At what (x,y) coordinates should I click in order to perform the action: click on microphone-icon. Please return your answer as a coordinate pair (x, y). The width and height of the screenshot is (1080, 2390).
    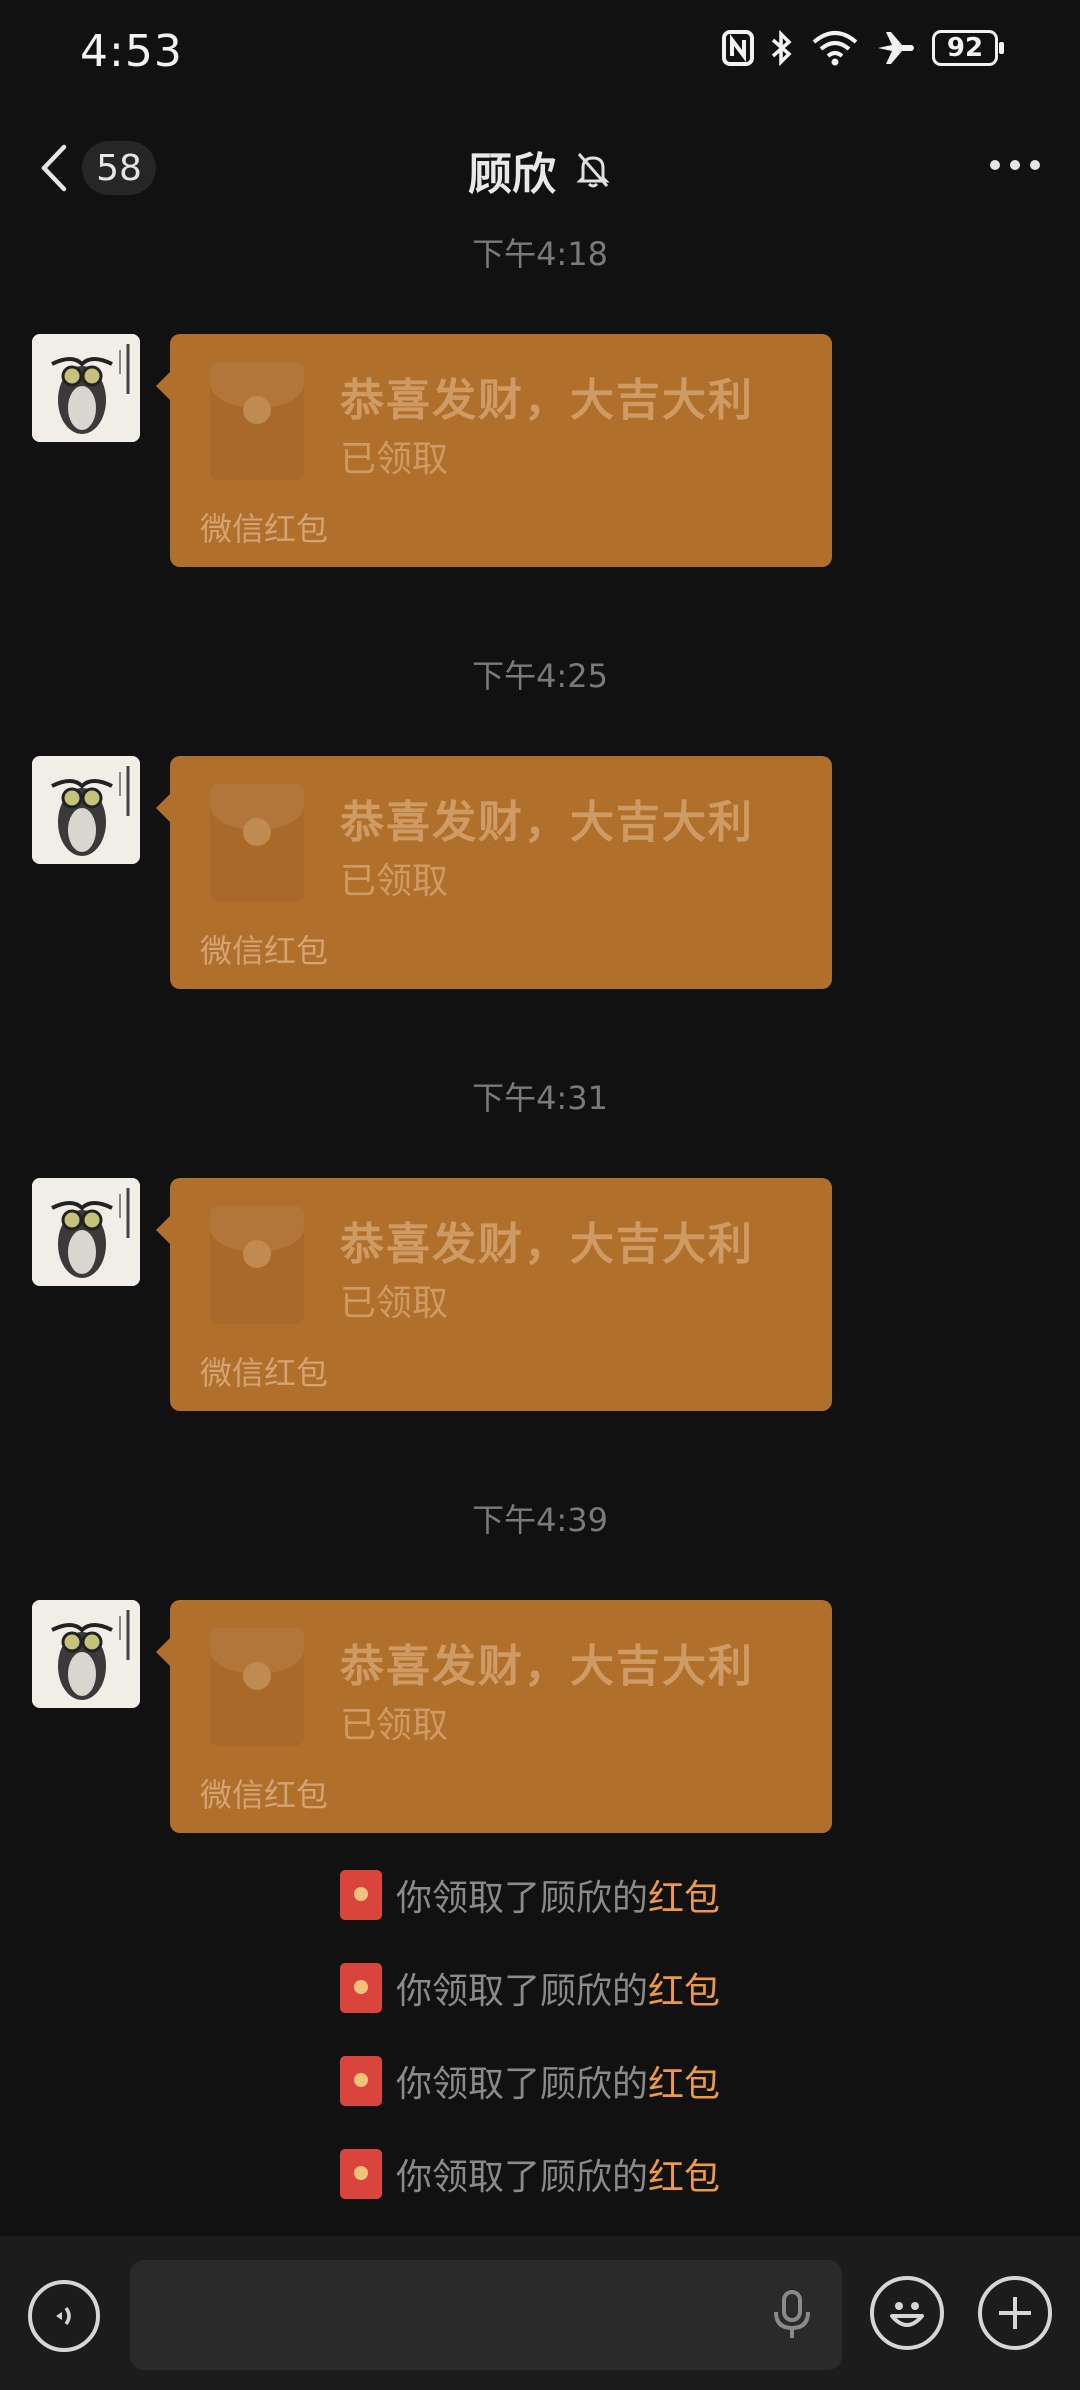
    Looking at the image, I should click on (792, 2314).